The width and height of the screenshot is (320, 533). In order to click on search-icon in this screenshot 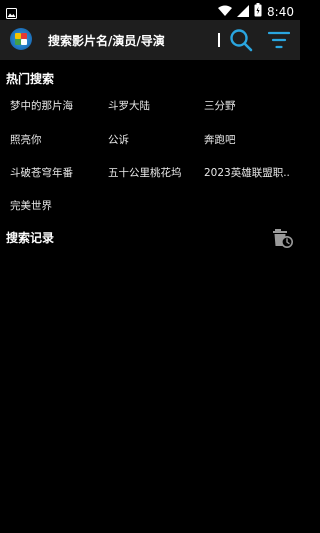, I will do `click(241, 40)`.